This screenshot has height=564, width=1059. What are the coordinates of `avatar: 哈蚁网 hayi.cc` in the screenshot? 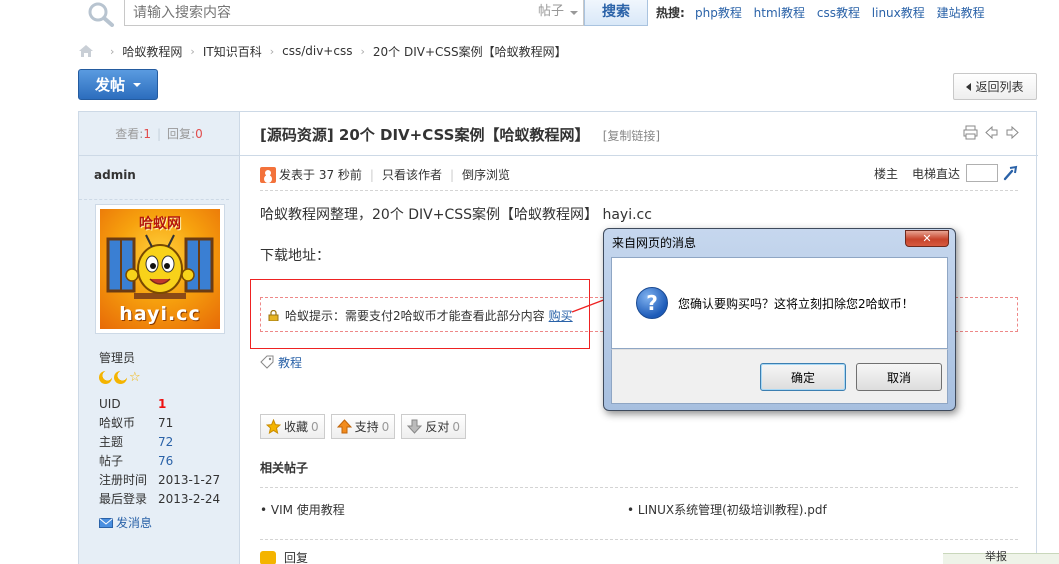 It's located at (160, 269).